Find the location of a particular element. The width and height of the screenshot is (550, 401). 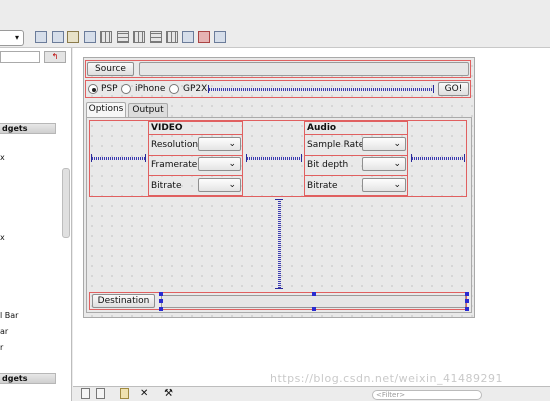

go-button: GO! is located at coordinates (453, 89).